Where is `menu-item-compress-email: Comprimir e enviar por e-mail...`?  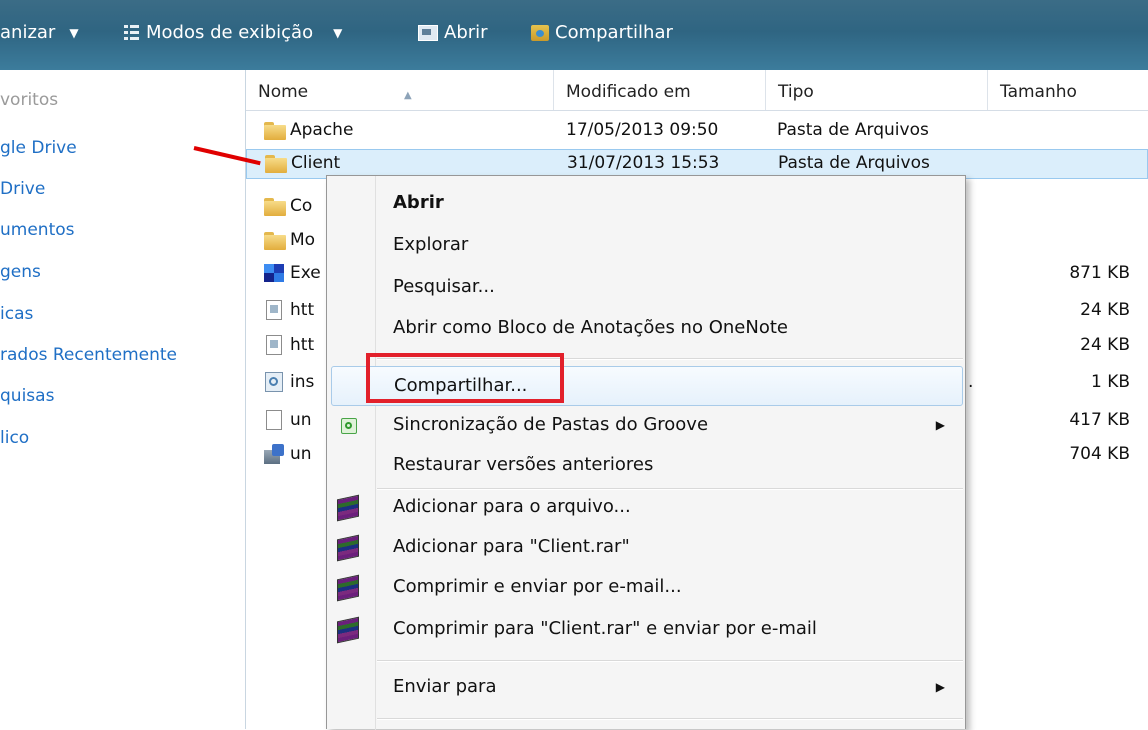
menu-item-compress-email: Comprimir e enviar por e-mail... is located at coordinates (646, 588).